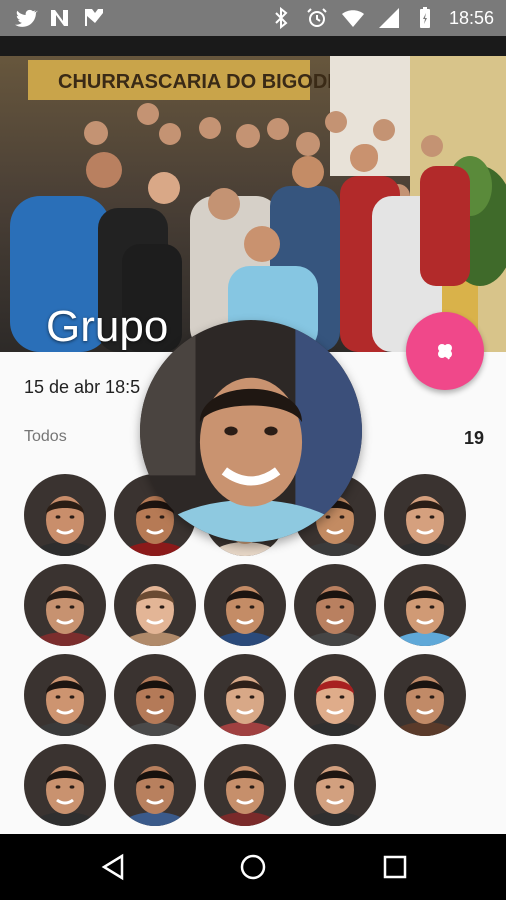 The height and width of the screenshot is (900, 506). I want to click on status-time: 18:56, so click(471, 17).